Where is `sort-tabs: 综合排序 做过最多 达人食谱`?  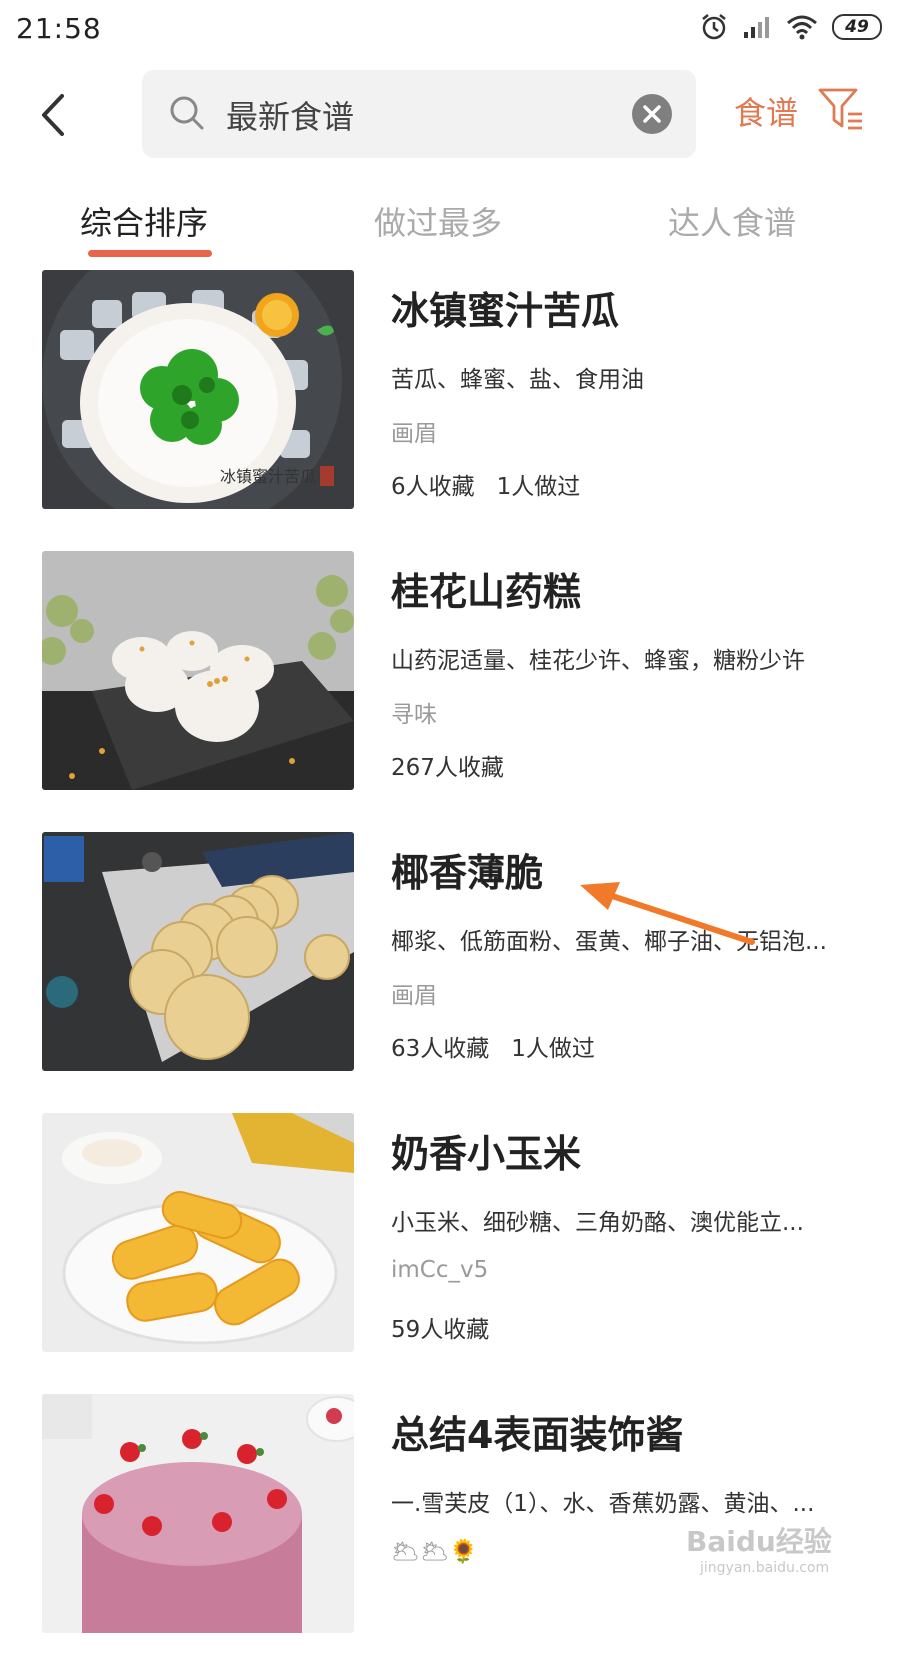 sort-tabs: 综合排序 做过最多 达人食谱 is located at coordinates (450, 228).